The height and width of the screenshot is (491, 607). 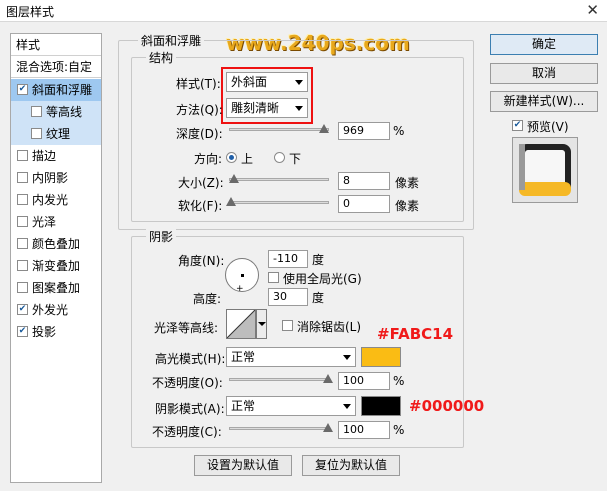 What do you see at coordinates (44, 156) in the screenshot?
I see `style-item-label: 描边` at bounding box center [44, 156].